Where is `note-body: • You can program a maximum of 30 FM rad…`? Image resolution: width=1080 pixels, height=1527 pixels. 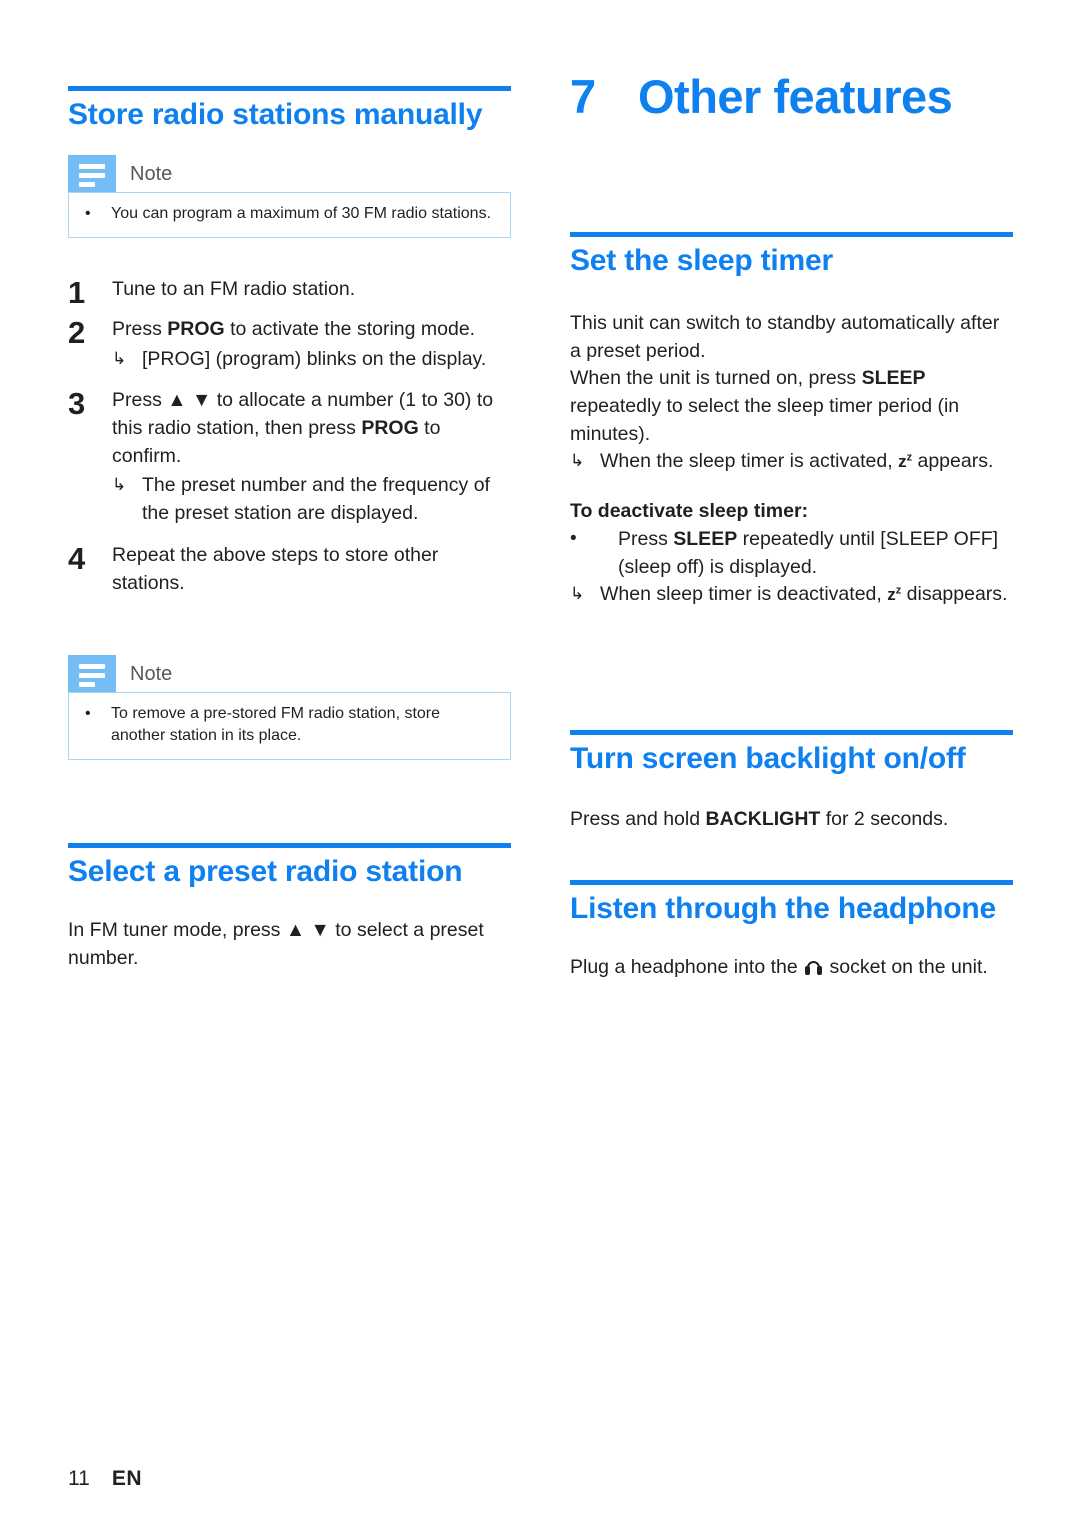 note-body: • You can program a maximum of 30 FM rad… is located at coordinates (289, 215).